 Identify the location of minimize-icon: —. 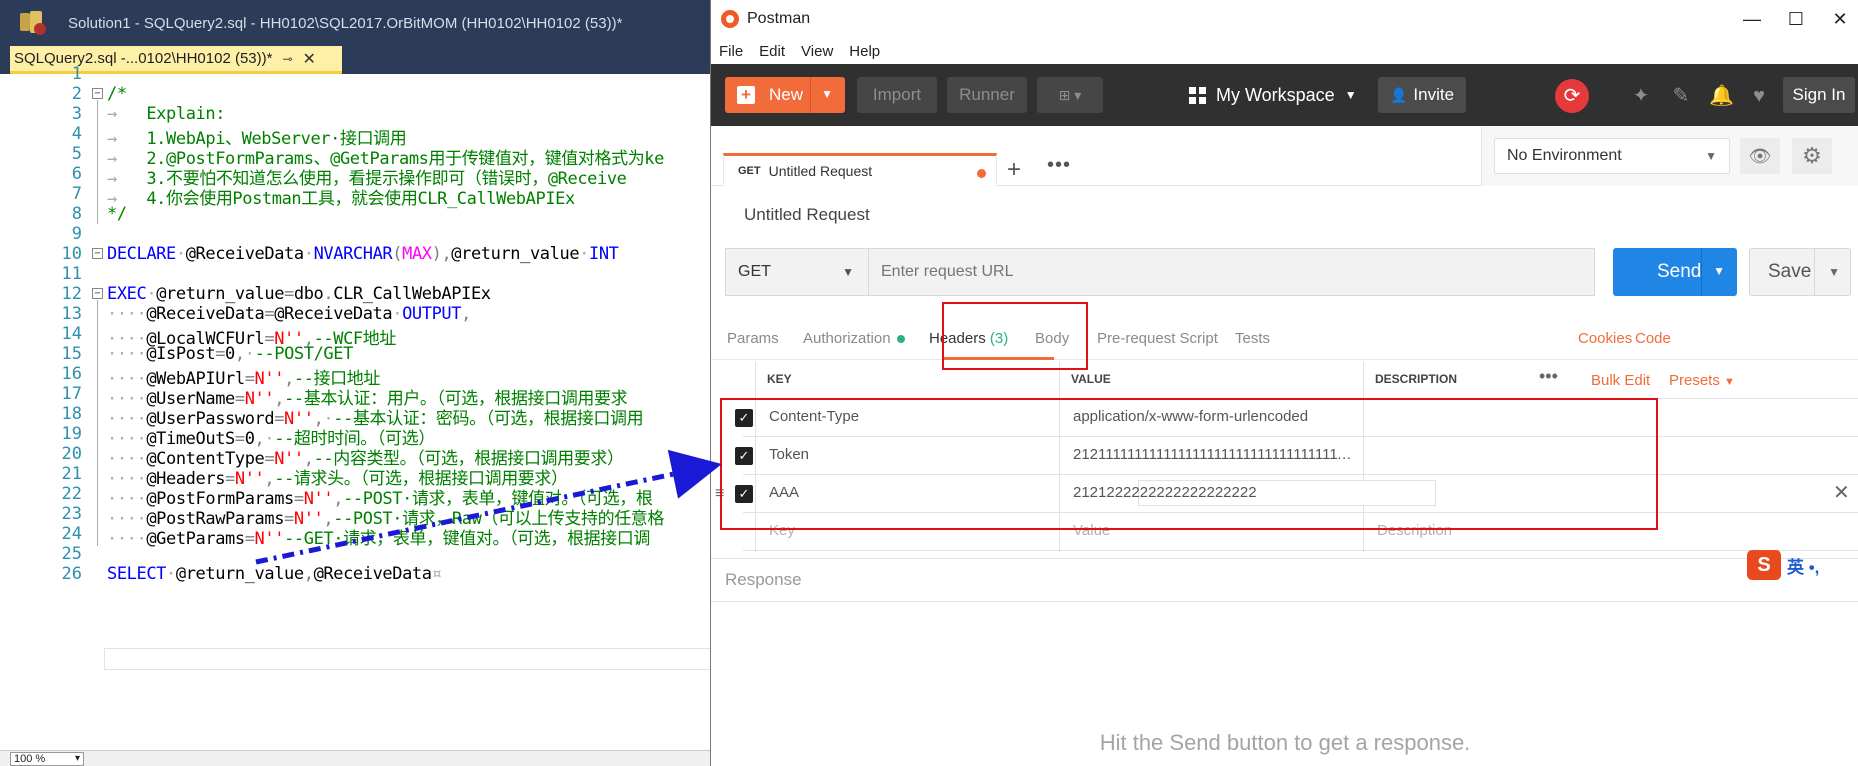
(1752, 19).